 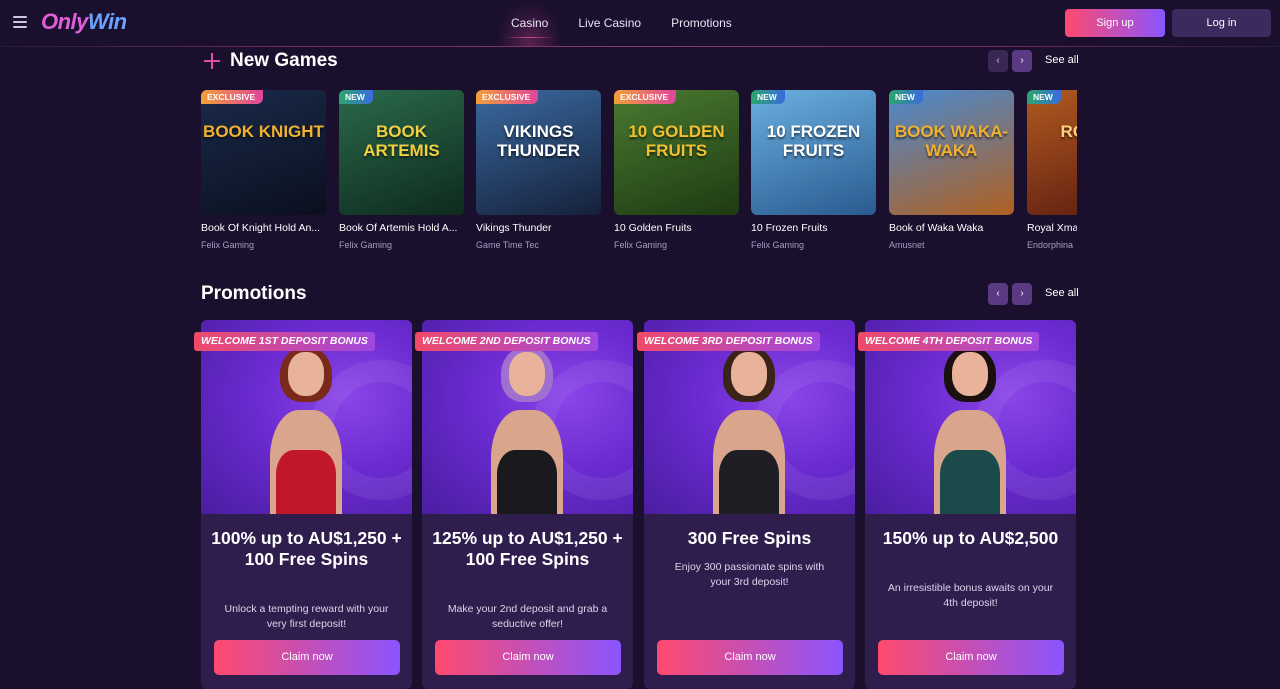 I want to click on nav-live-casino: Live Casino, so click(x=609, y=23).